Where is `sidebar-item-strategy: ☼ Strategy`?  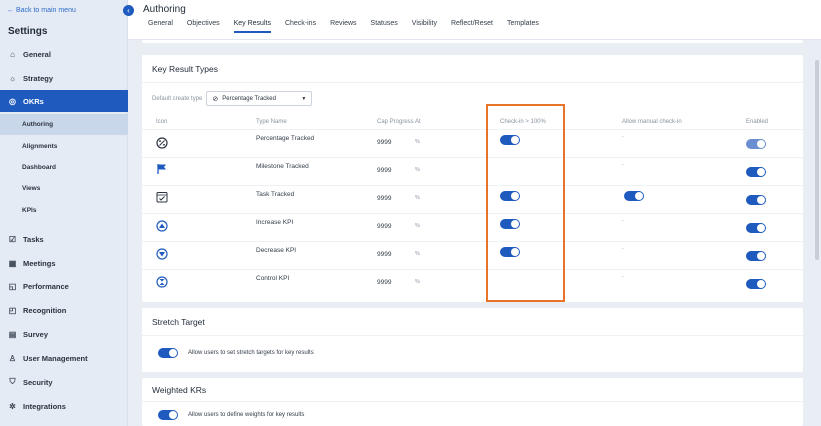
sidebar-item-strategy: ☼ Strategy is located at coordinates (64, 78).